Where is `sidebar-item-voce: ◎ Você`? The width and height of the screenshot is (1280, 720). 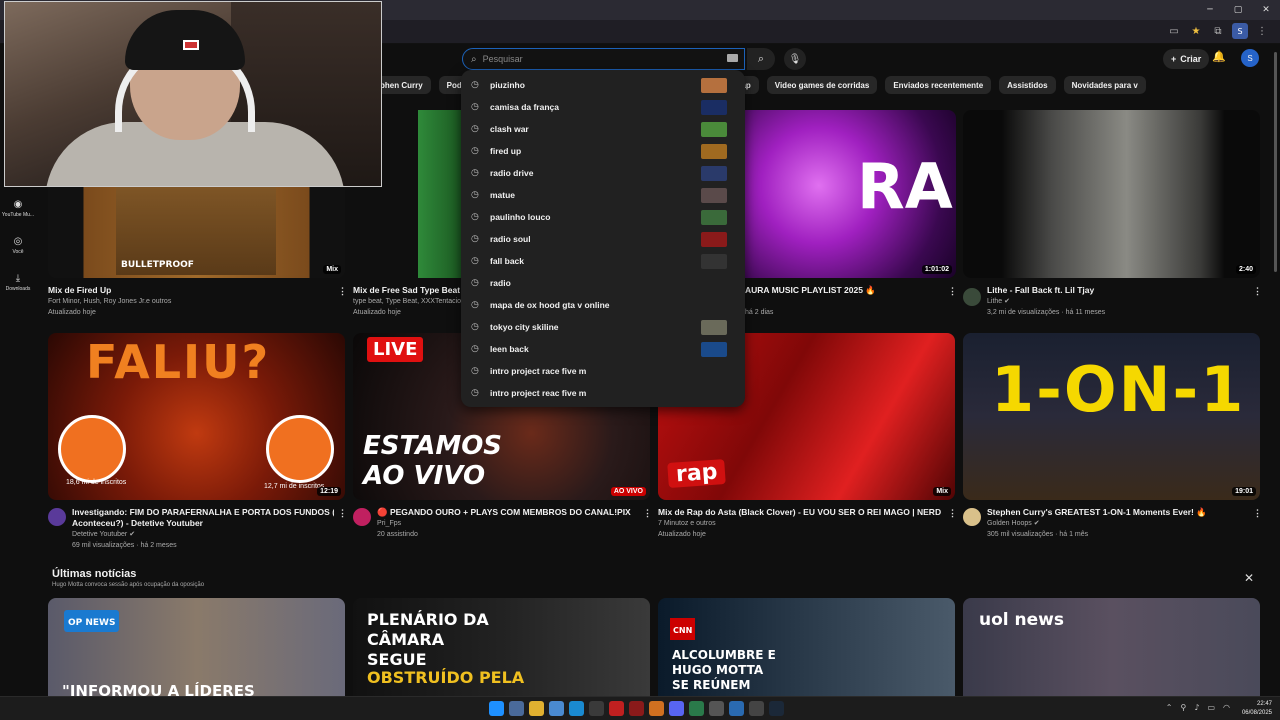
sidebar-item-voce: ◎ Você is located at coordinates (18, 245).